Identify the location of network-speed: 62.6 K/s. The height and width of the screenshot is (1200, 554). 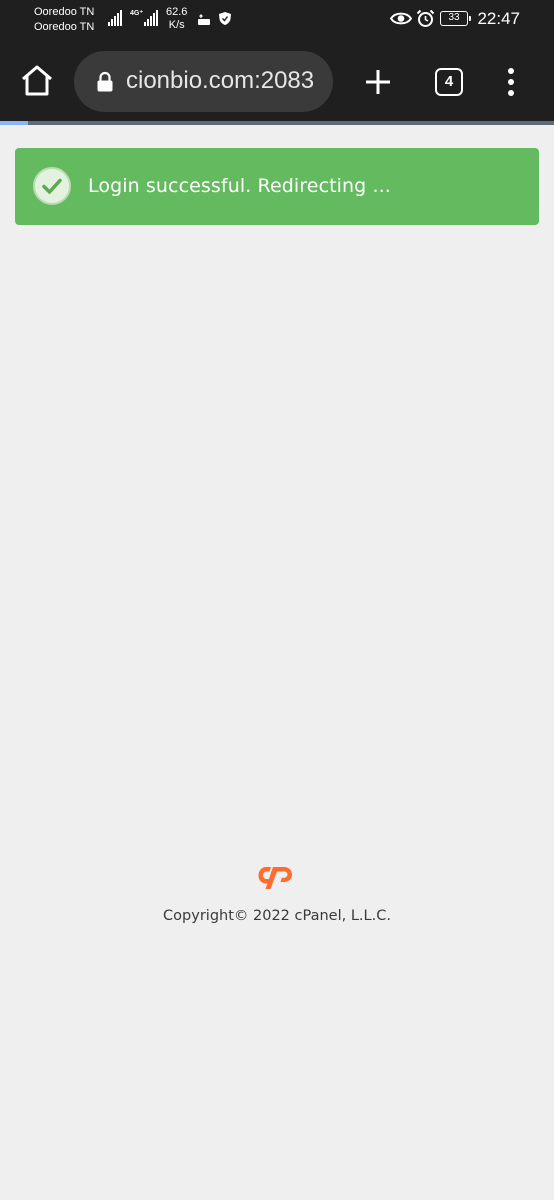
(177, 18).